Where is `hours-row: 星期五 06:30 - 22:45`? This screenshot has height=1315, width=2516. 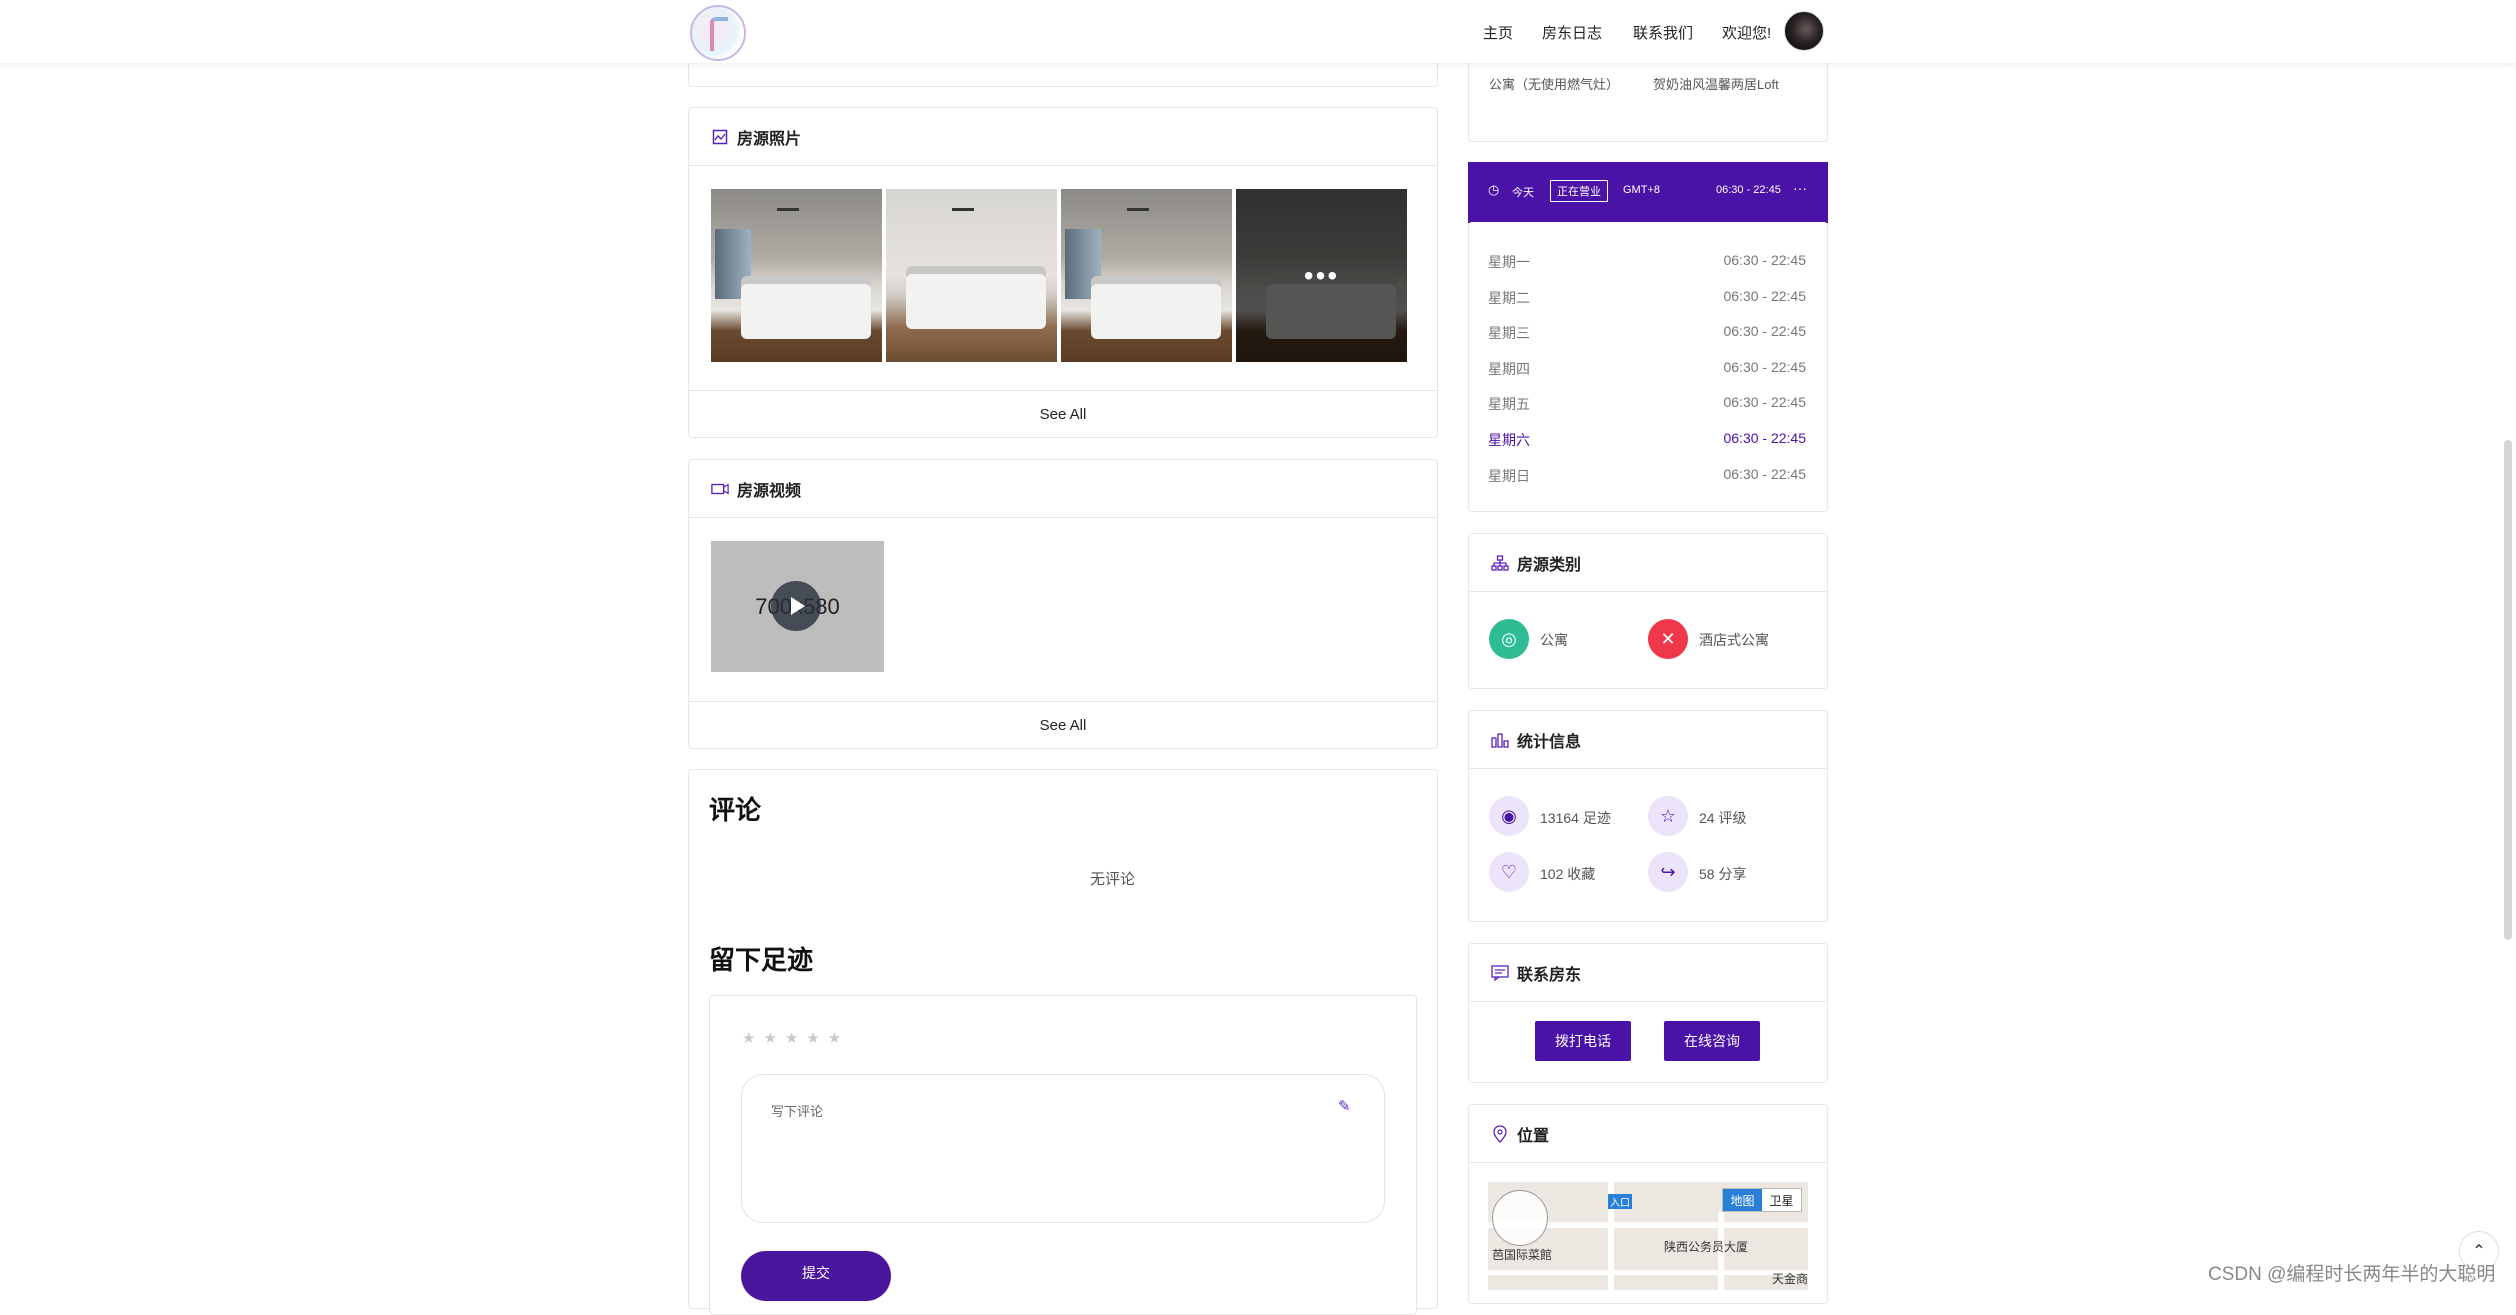 hours-row: 星期五 06:30 - 22:45 is located at coordinates (1647, 403).